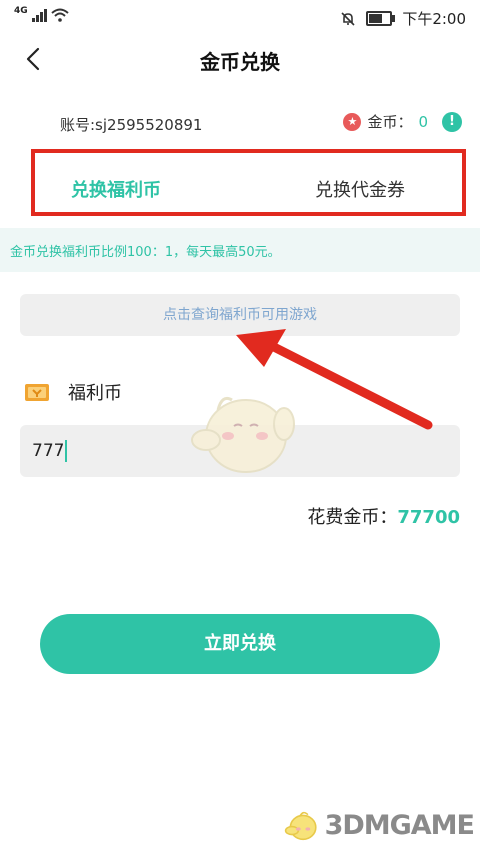 The width and height of the screenshot is (480, 853). I want to click on tabs-highlight-box: 兑换福利币 兑换代金券, so click(248, 182).